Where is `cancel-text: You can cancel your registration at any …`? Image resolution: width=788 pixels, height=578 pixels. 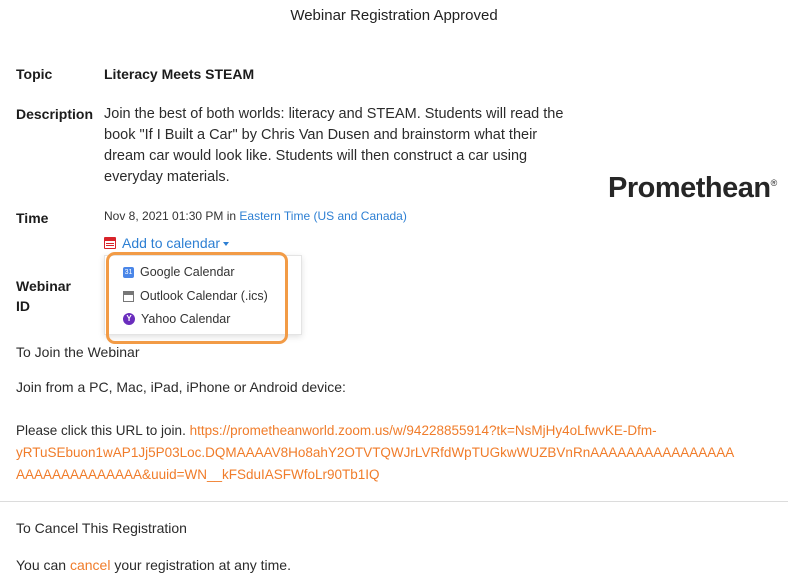
cancel-text: You can cancel your registration at any … is located at coordinates (153, 565).